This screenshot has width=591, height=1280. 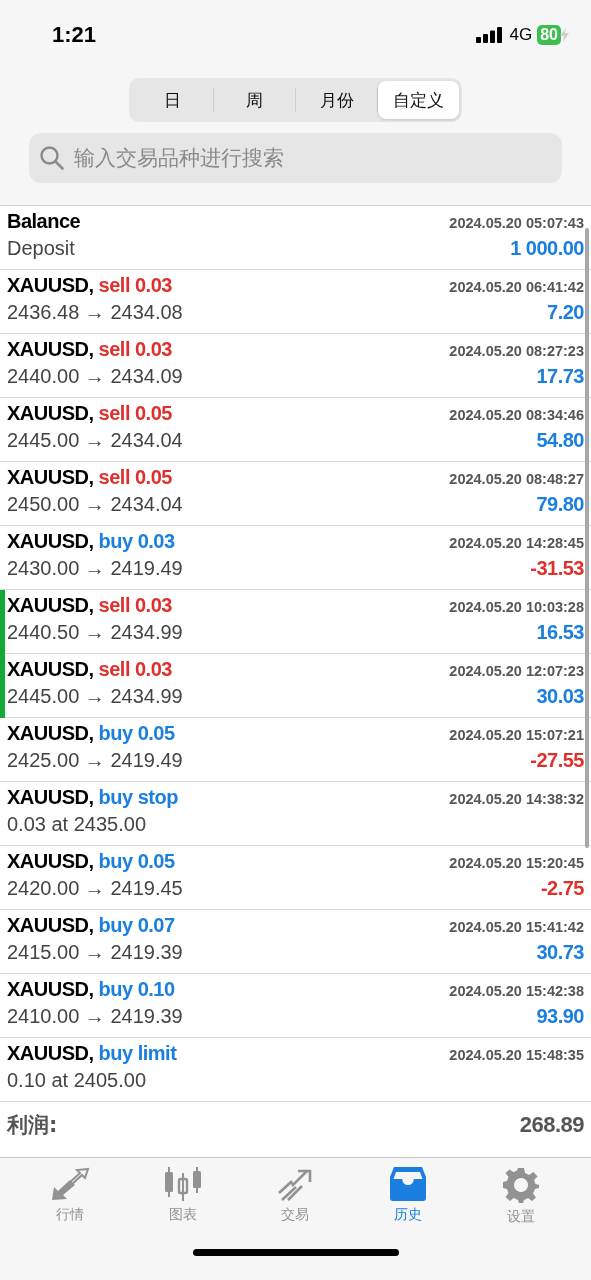 I want to click on row-detail: 2425.00 → 2419.49, so click(x=95, y=760).